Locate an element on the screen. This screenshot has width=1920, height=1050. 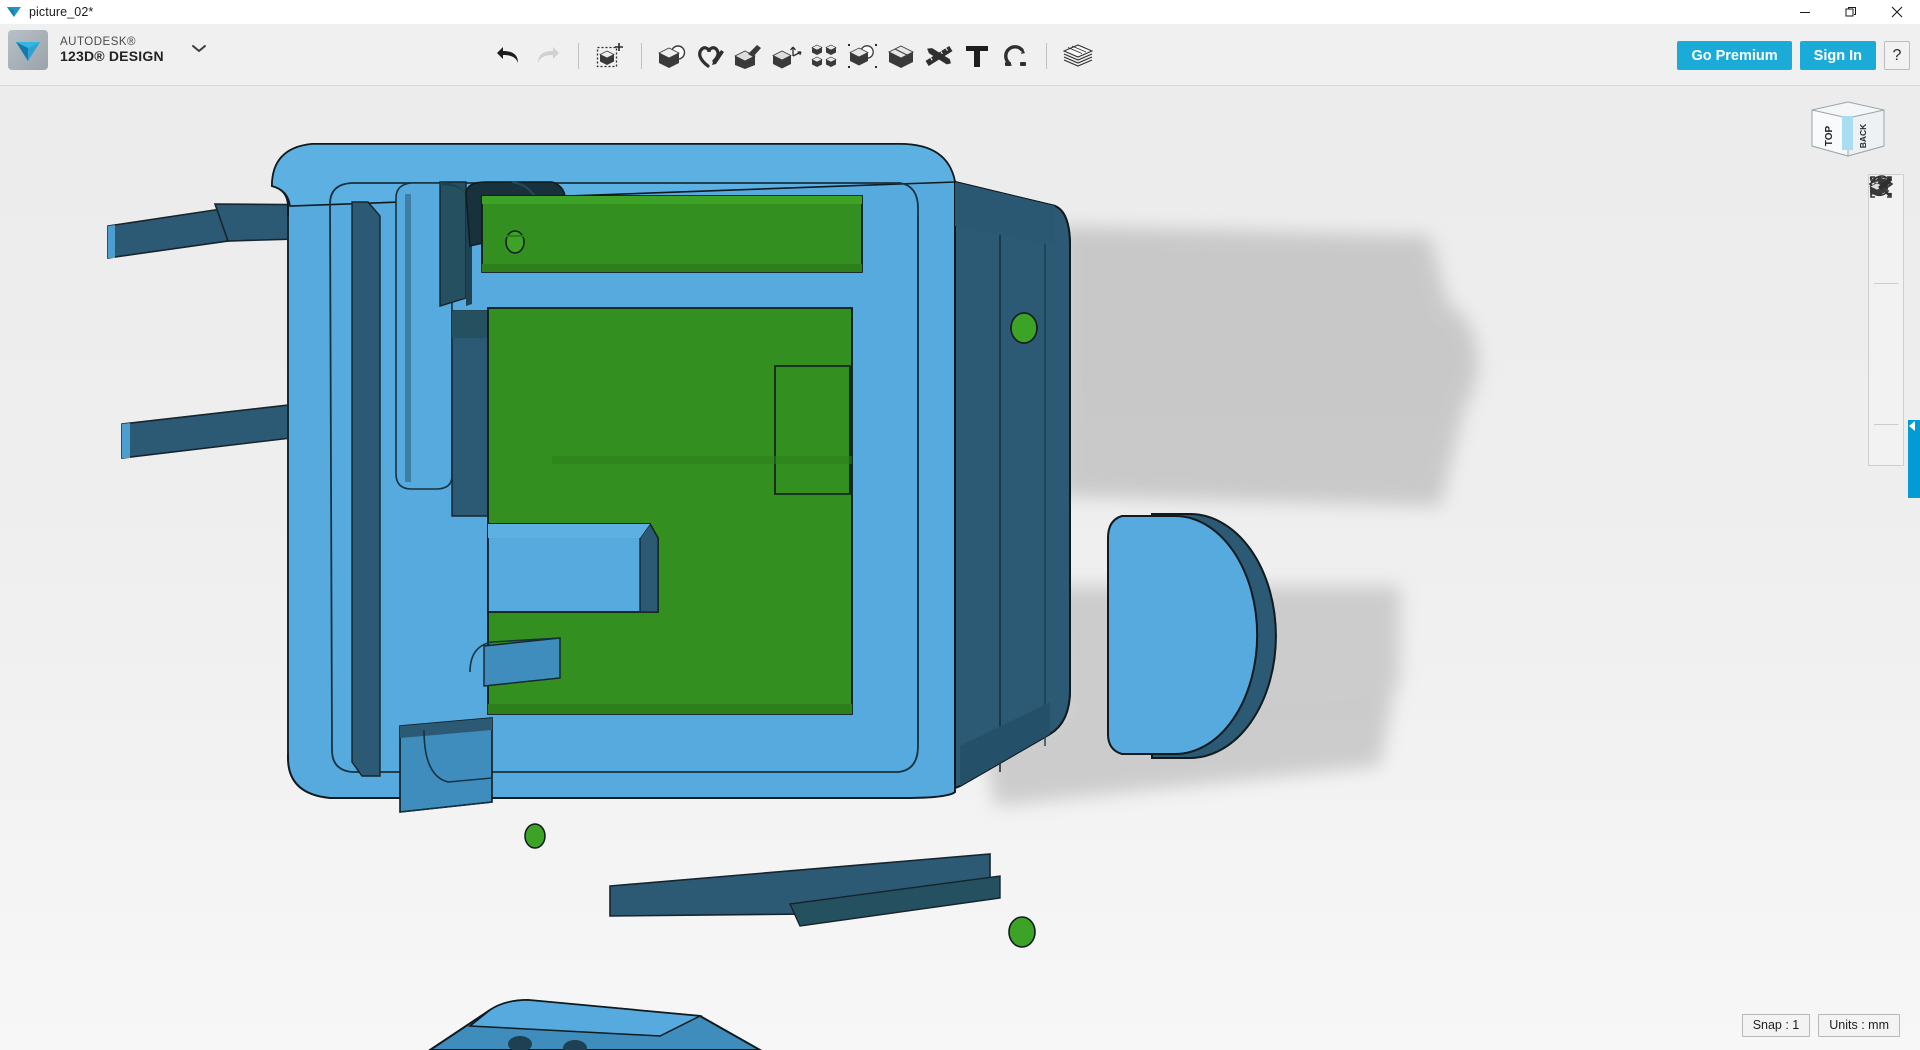
viewcube-top-label: TOP is located at coordinates (1829, 135).